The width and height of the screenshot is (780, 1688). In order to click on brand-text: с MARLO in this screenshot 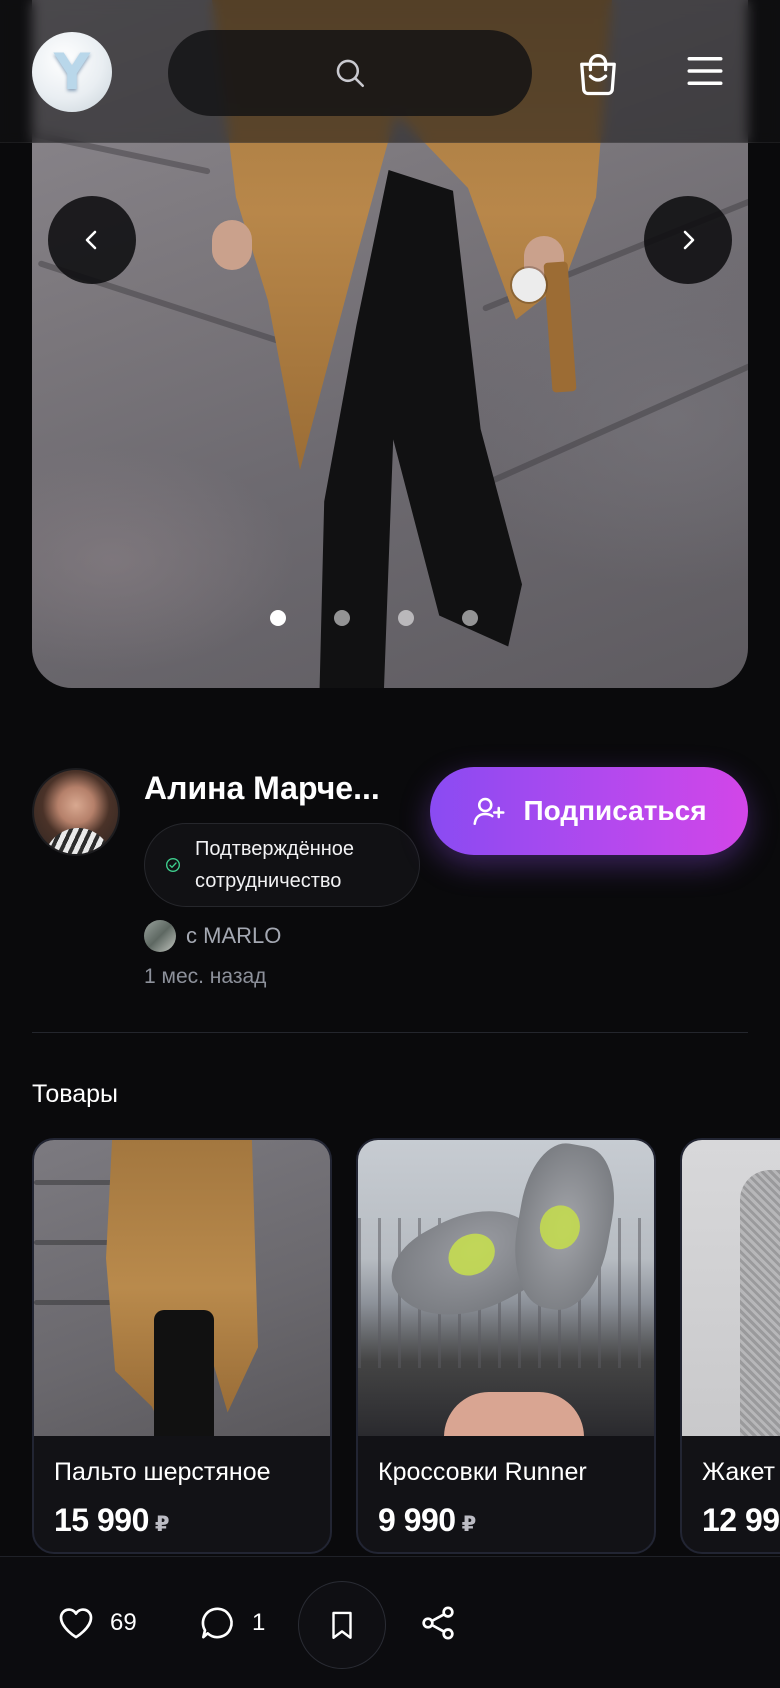, I will do `click(234, 935)`.